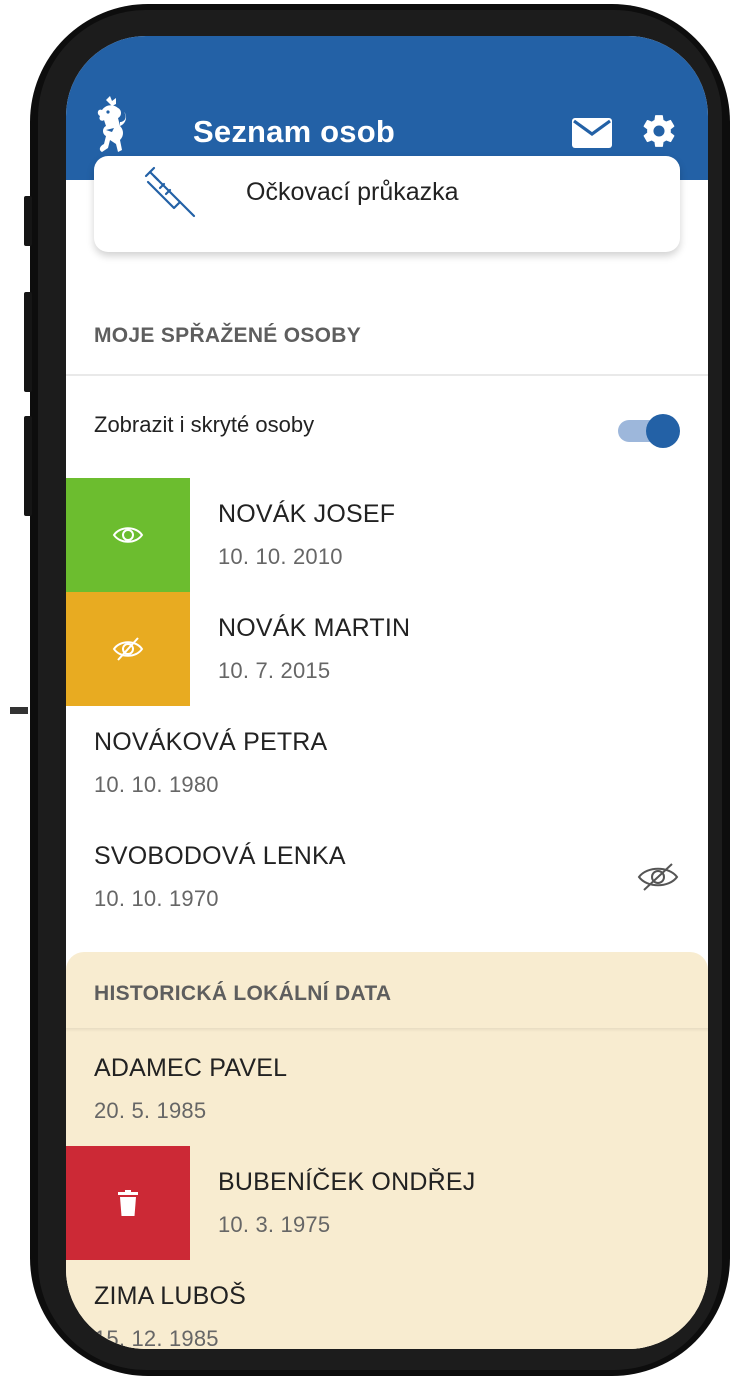 The width and height of the screenshot is (730, 1379). Describe the element at coordinates (228, 335) in the screenshot. I see `section-title-linked-persons: MOJE SPŘAŽENÉ OSOBY` at that location.